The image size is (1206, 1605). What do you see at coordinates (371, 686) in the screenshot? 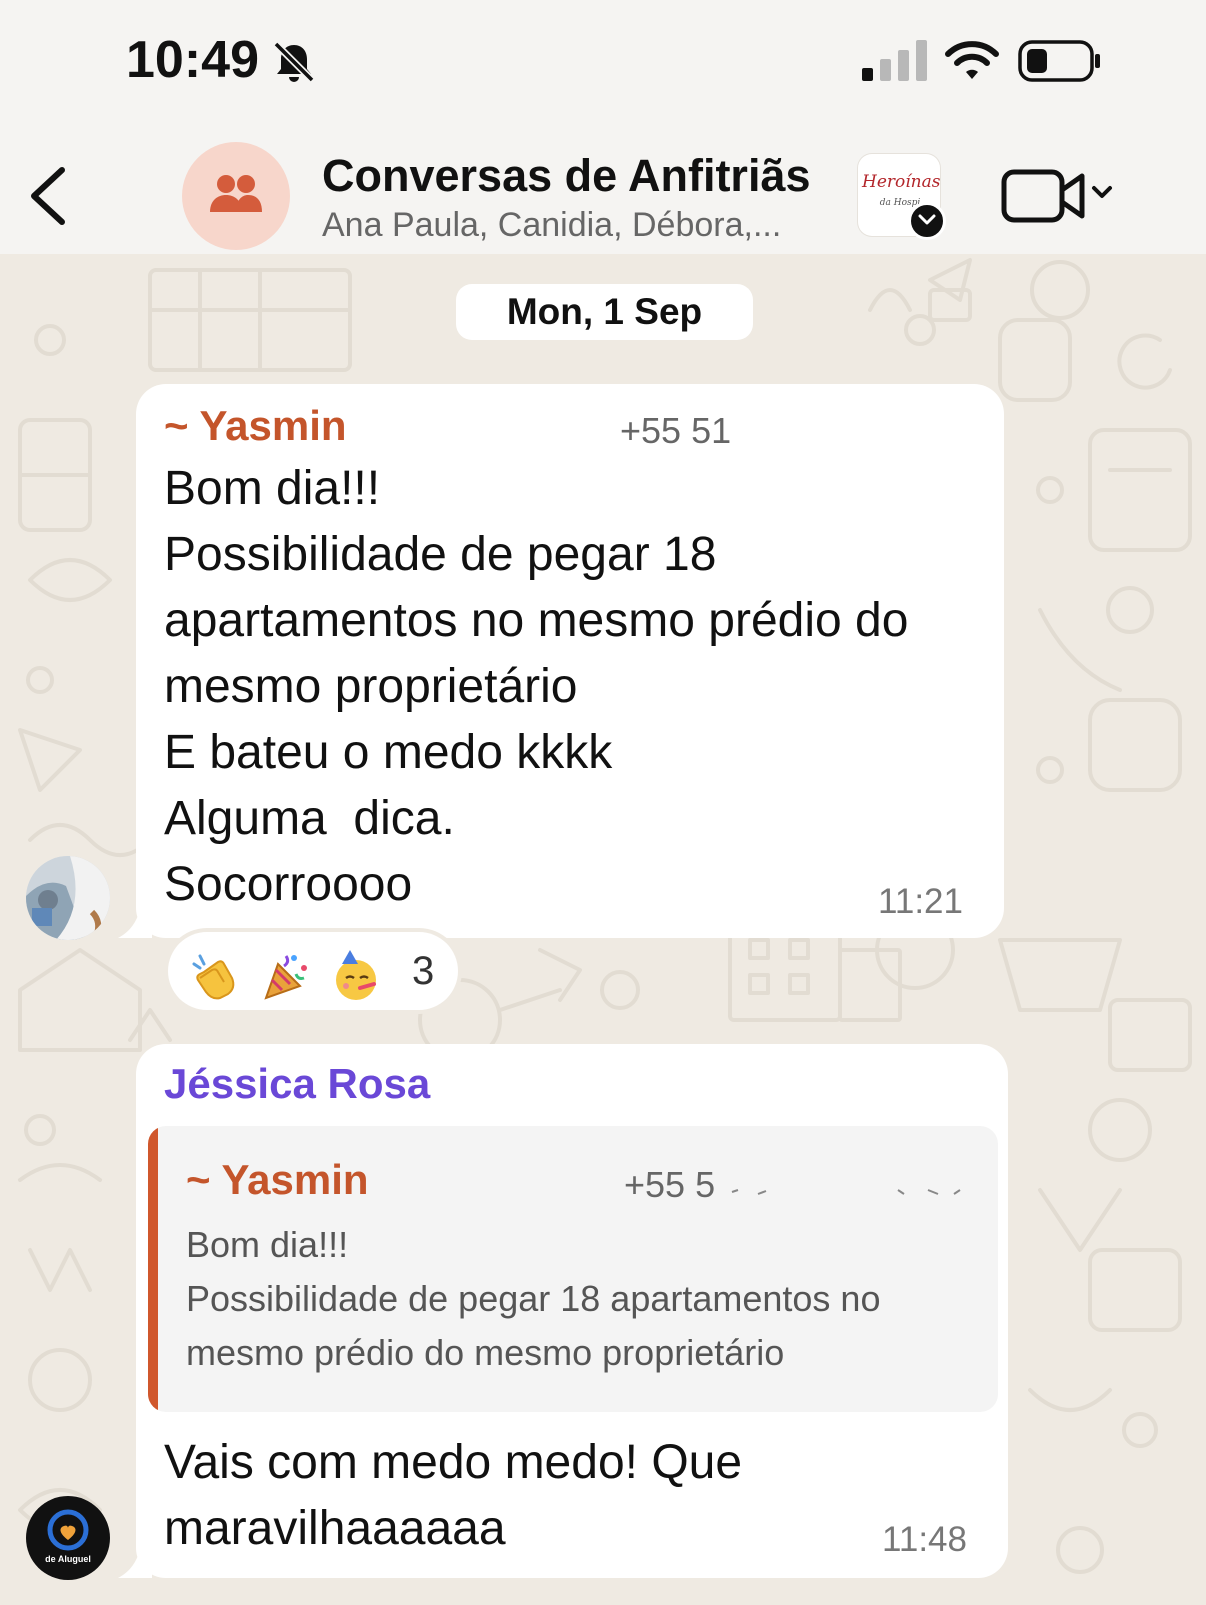
I see `message-line: mesmo proprietário` at bounding box center [371, 686].